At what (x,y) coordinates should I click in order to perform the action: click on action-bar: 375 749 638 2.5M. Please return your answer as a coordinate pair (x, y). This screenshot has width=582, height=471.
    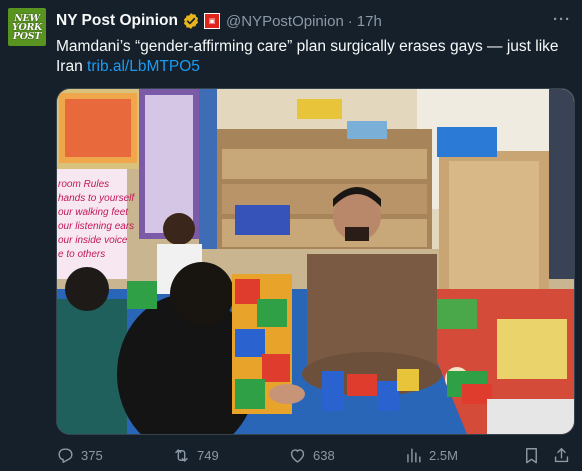
    Looking at the image, I should click on (316, 456).